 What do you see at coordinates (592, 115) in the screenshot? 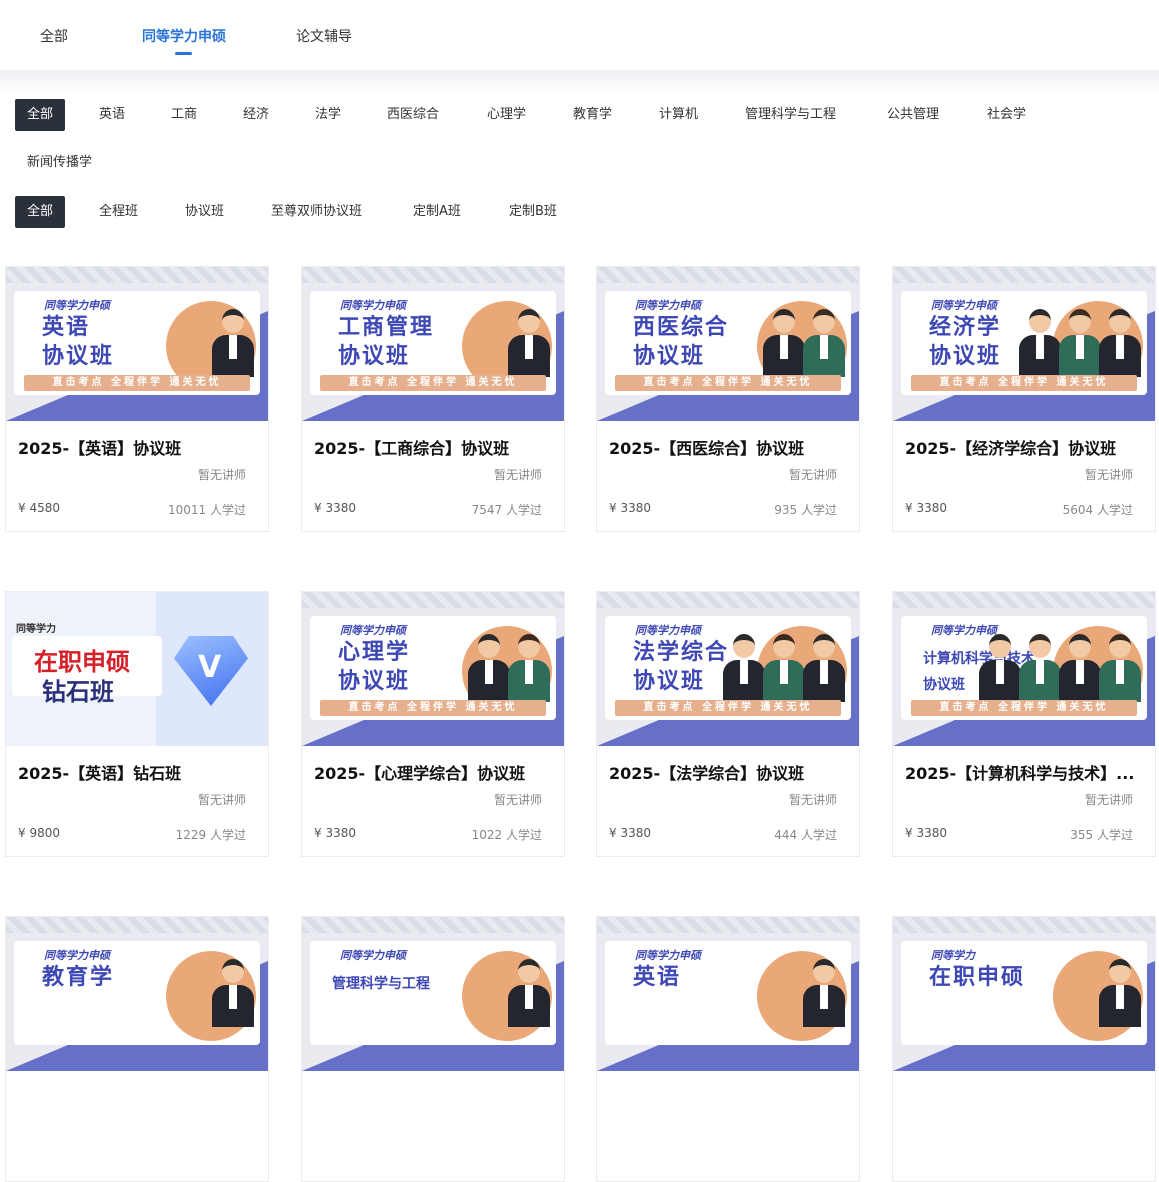
I see `subject-chip: 教育学` at bounding box center [592, 115].